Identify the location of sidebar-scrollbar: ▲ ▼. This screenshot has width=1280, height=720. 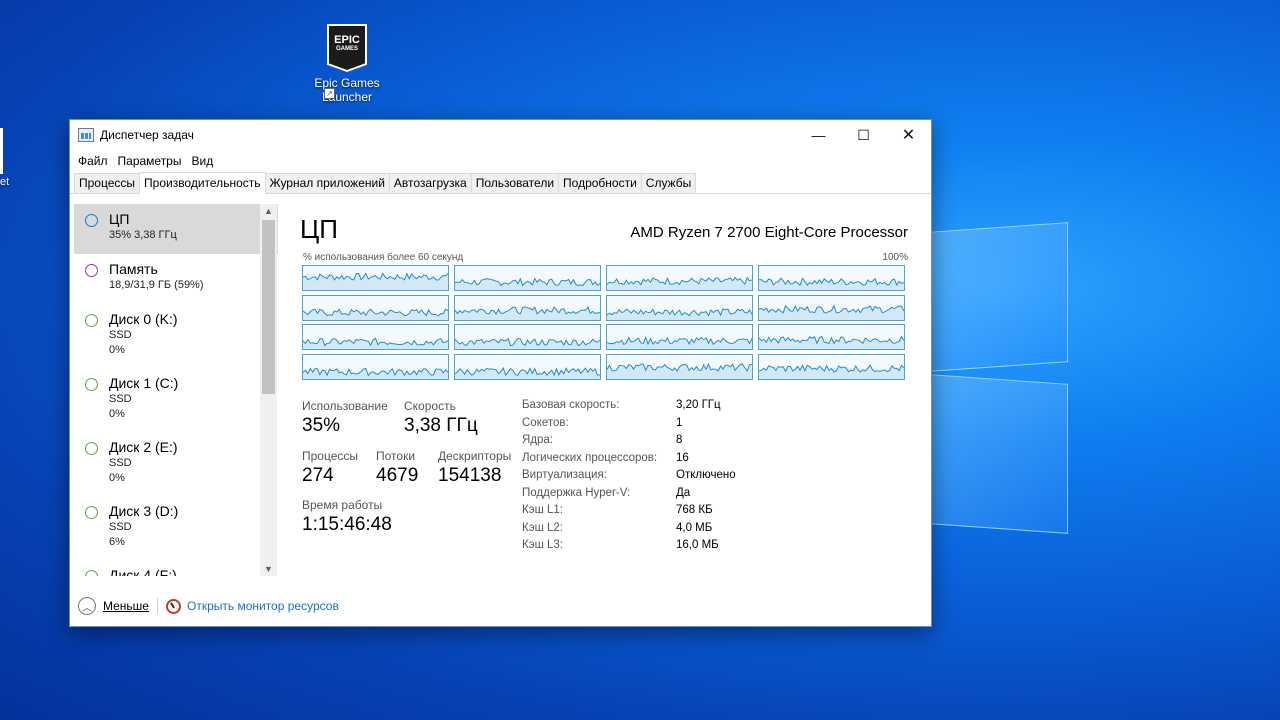
(268, 390).